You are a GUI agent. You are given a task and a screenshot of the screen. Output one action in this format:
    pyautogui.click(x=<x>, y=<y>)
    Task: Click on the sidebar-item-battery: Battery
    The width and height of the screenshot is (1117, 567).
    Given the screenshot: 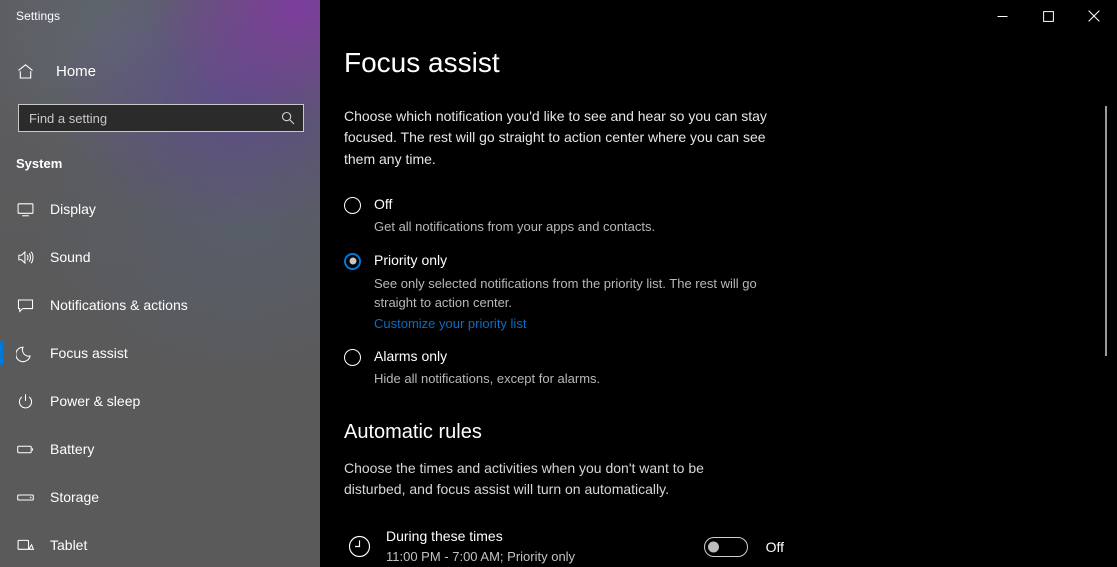 What is the action you would take?
    pyautogui.click(x=160, y=449)
    